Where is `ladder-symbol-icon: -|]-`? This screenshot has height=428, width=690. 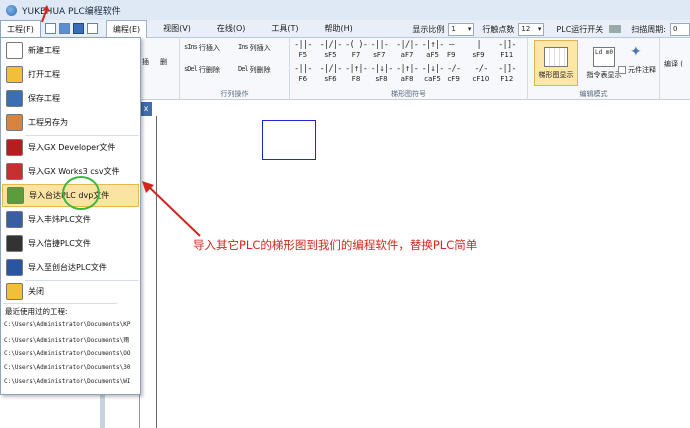 ladder-symbol-icon: -|]- is located at coordinates (507, 45).